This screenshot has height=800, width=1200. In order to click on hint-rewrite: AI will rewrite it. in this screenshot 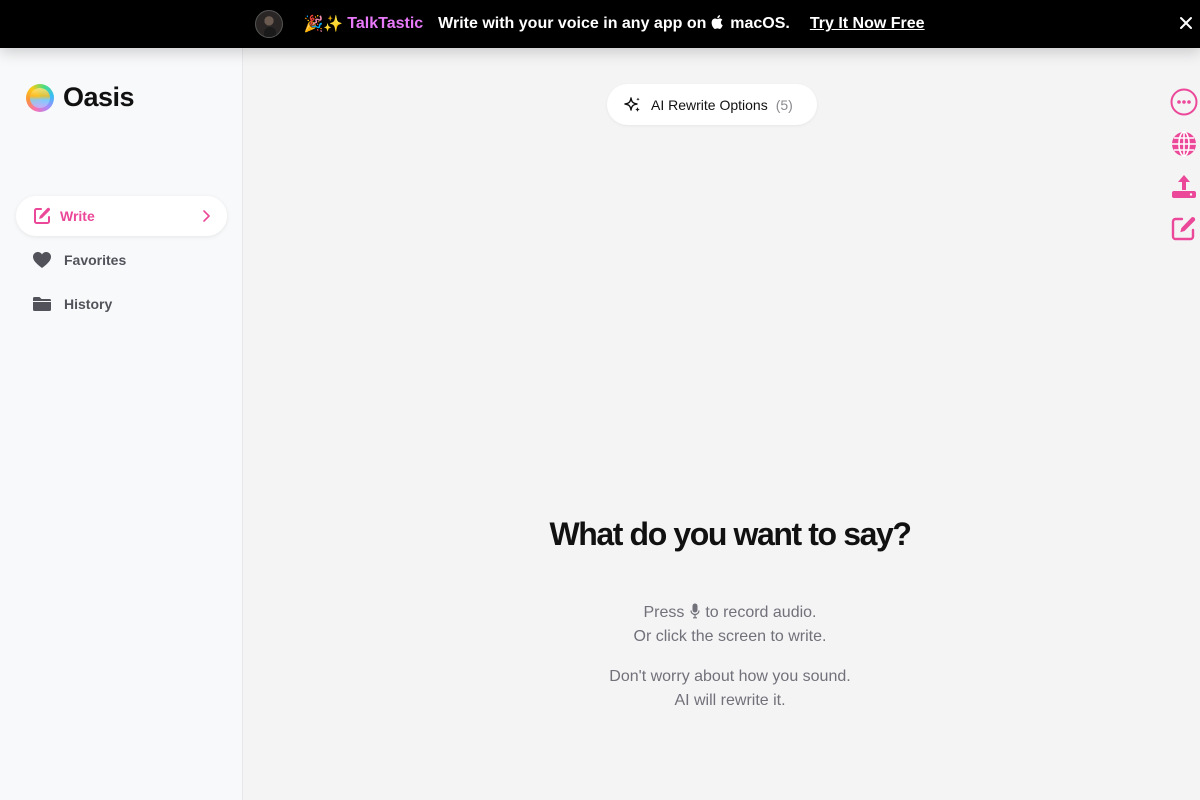, I will do `click(730, 700)`.